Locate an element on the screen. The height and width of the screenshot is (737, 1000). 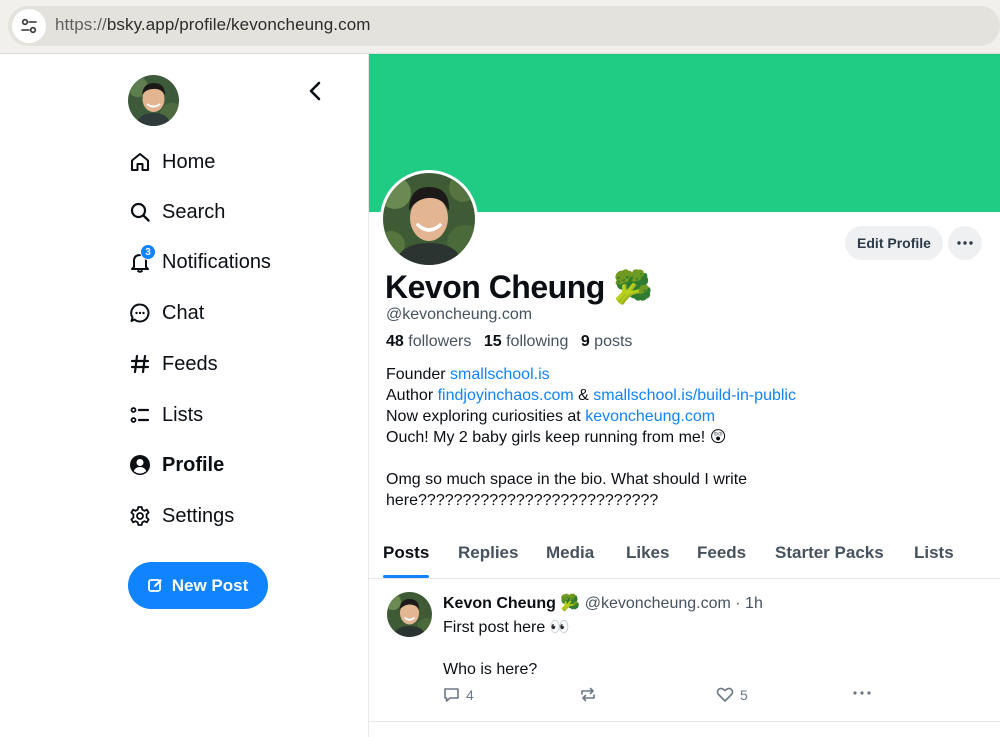
bio-text: Founder is located at coordinates (418, 374).